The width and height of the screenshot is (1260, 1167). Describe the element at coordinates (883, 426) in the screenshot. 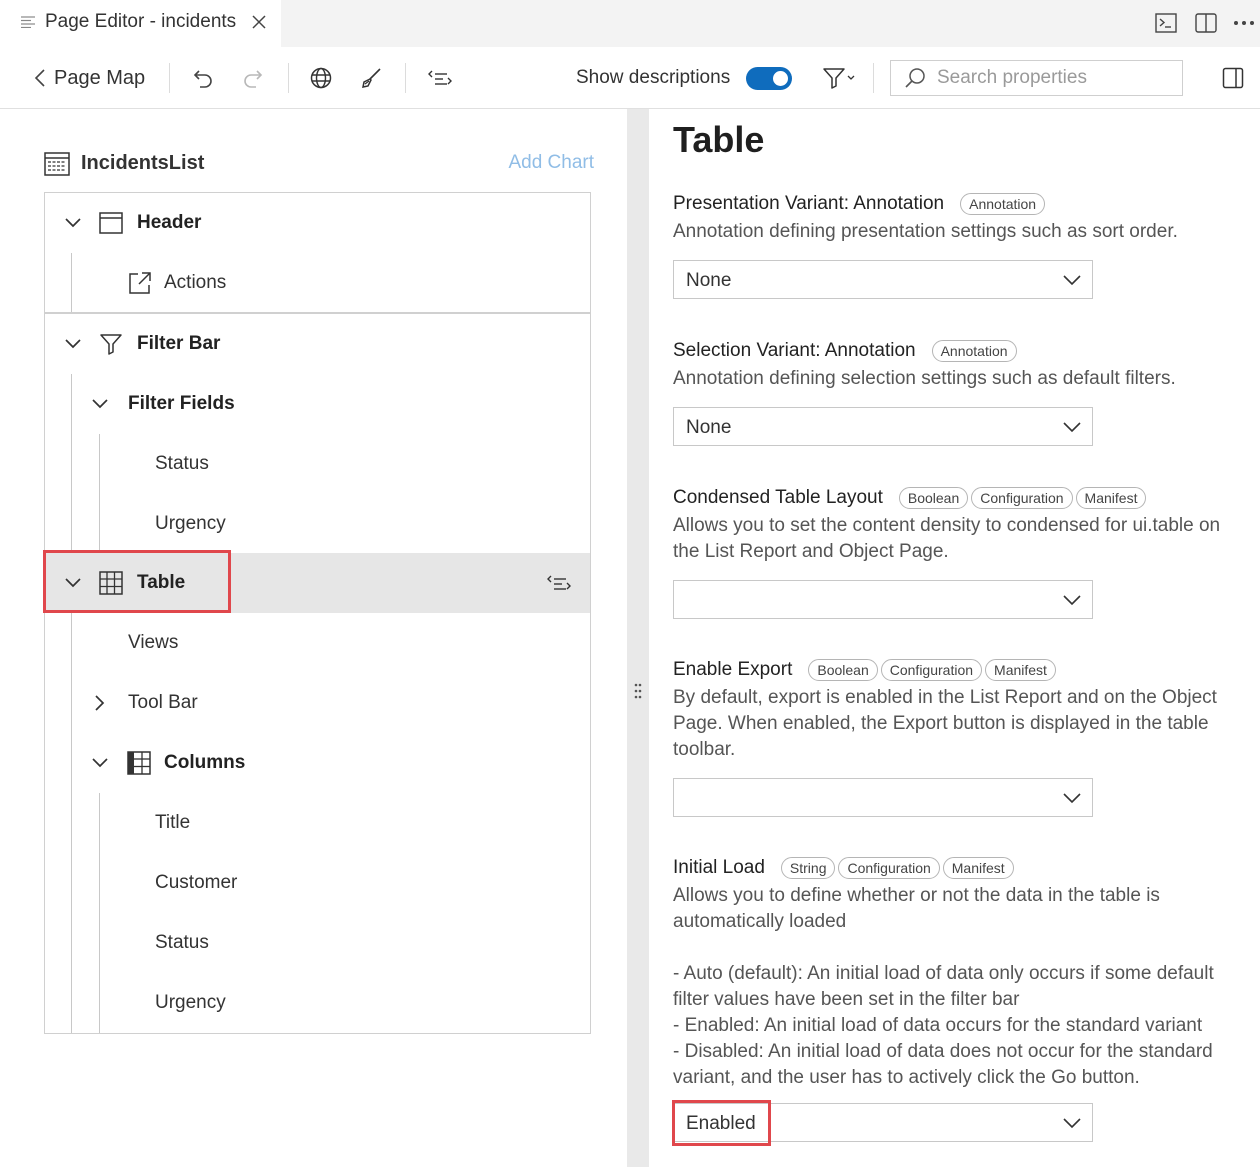

I see `selection-variant-select: None` at that location.